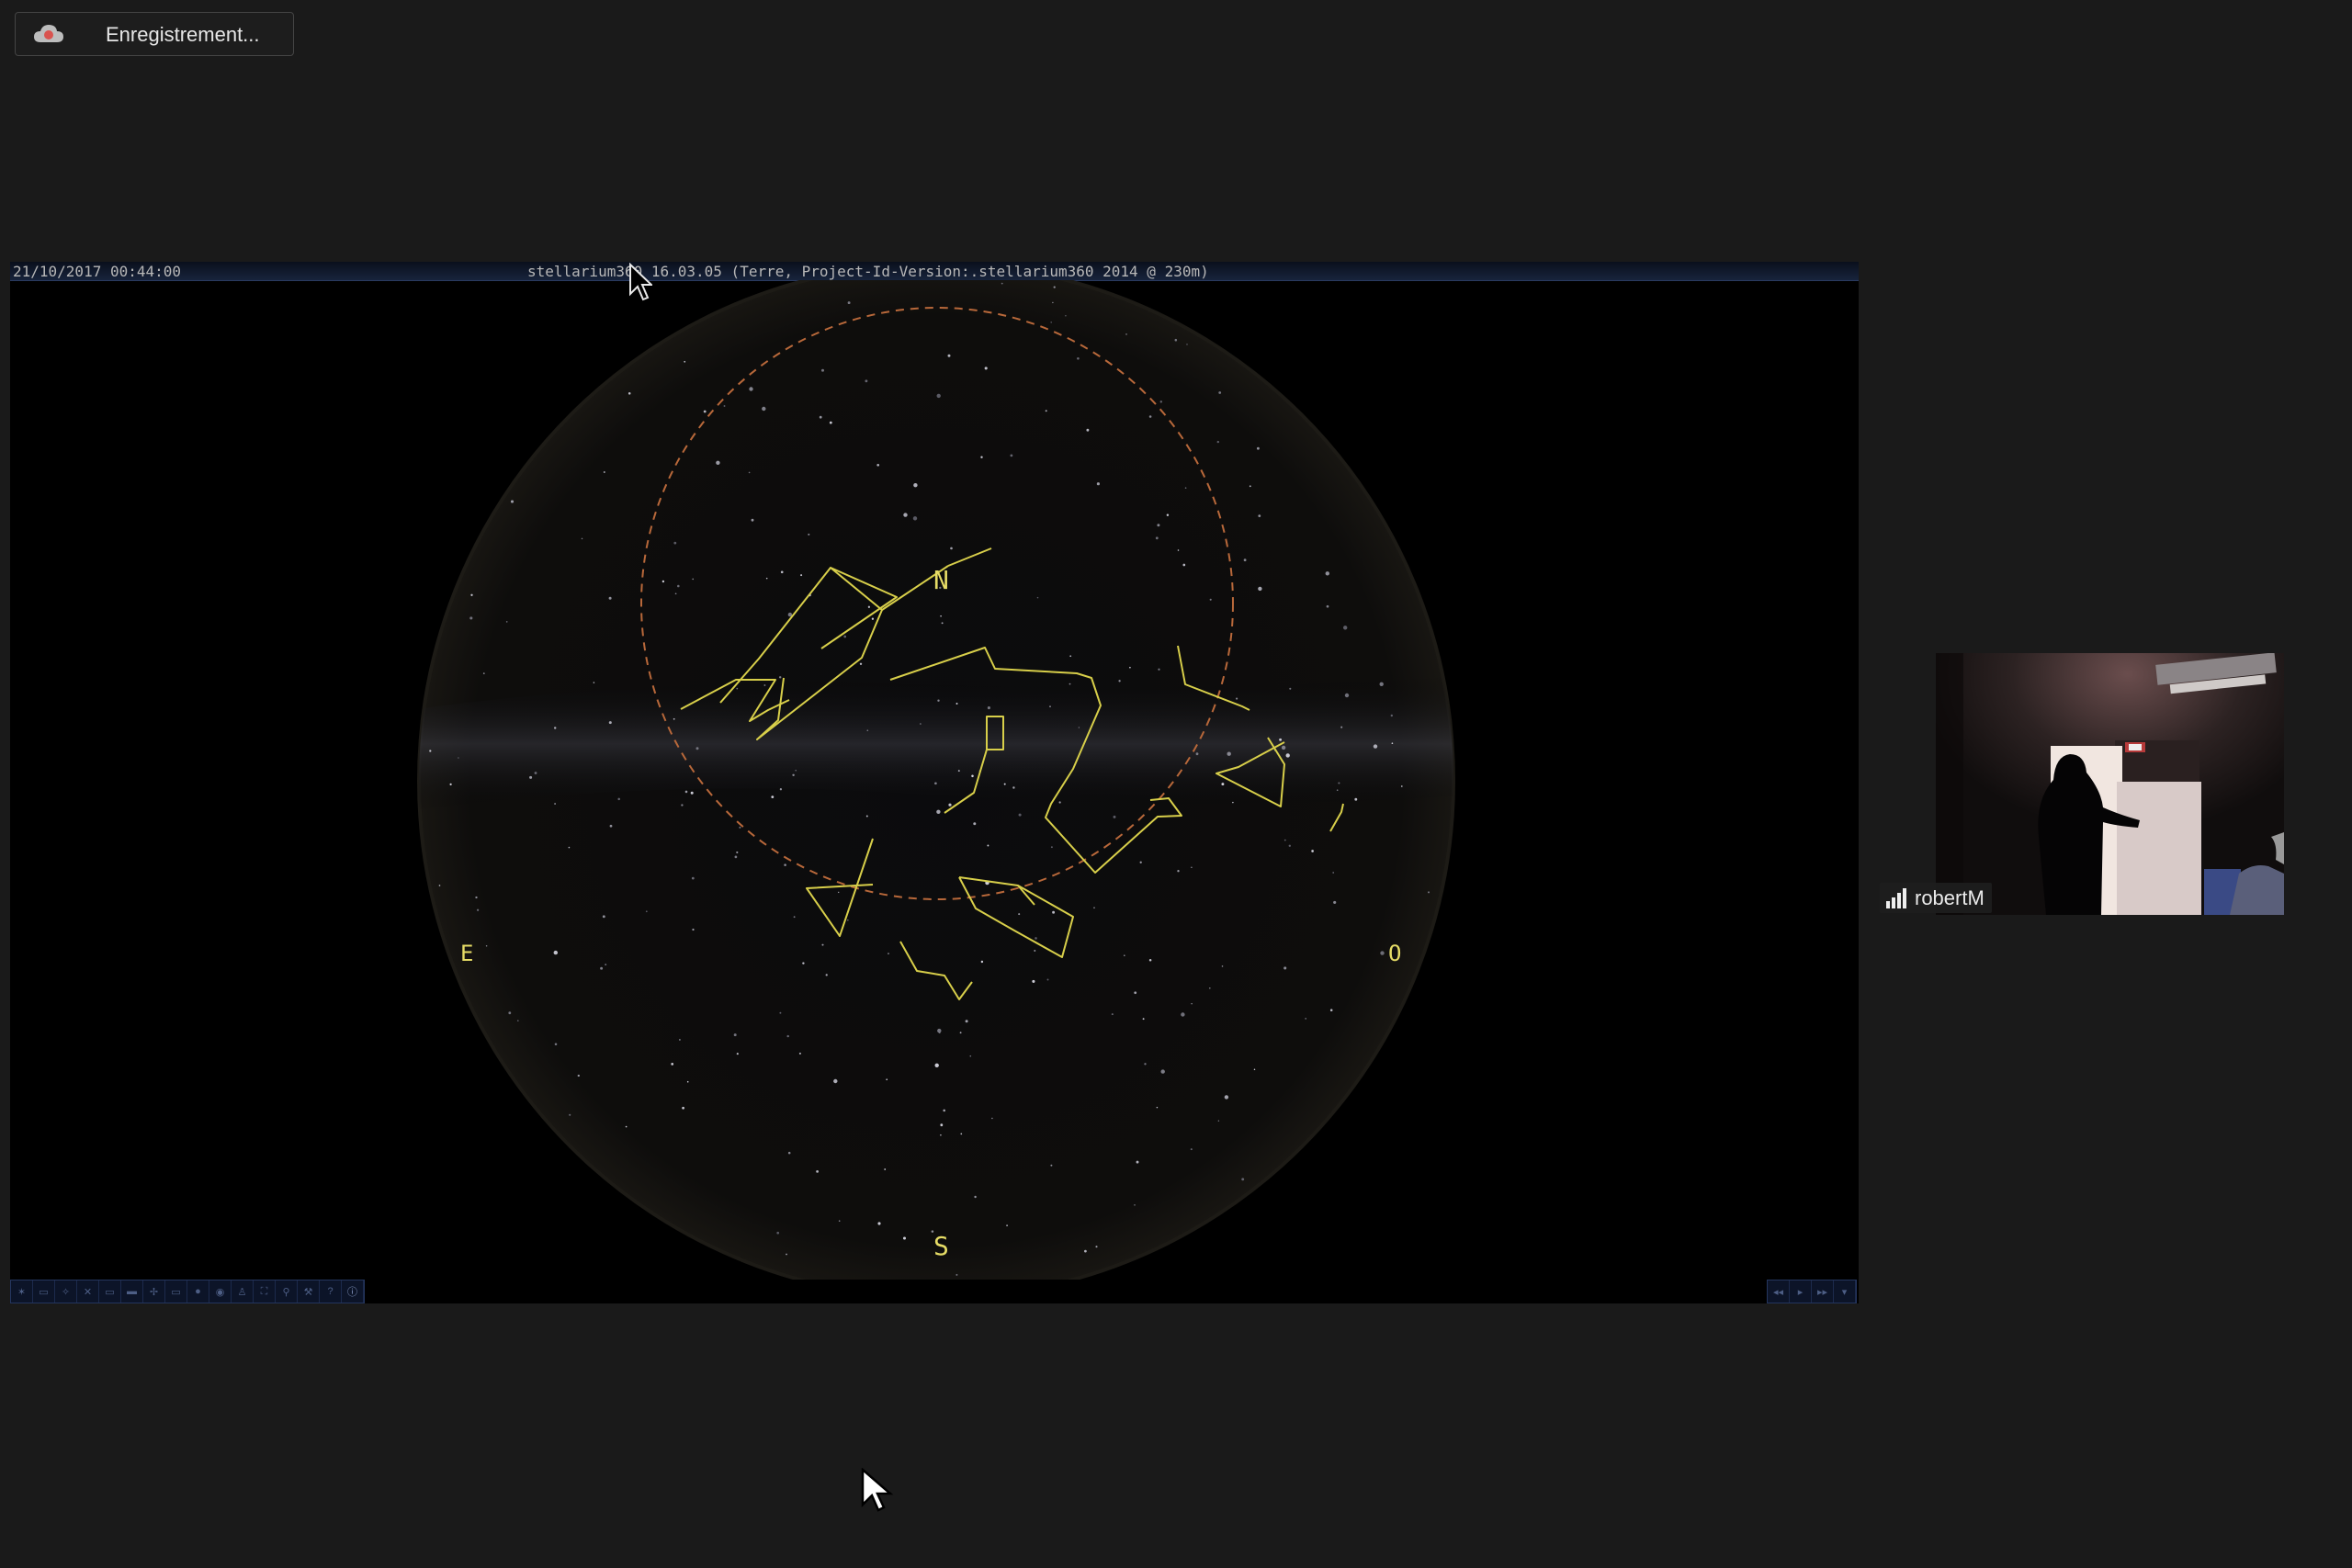  What do you see at coordinates (1896, 898) in the screenshot?
I see `signal-bars-icon` at bounding box center [1896, 898].